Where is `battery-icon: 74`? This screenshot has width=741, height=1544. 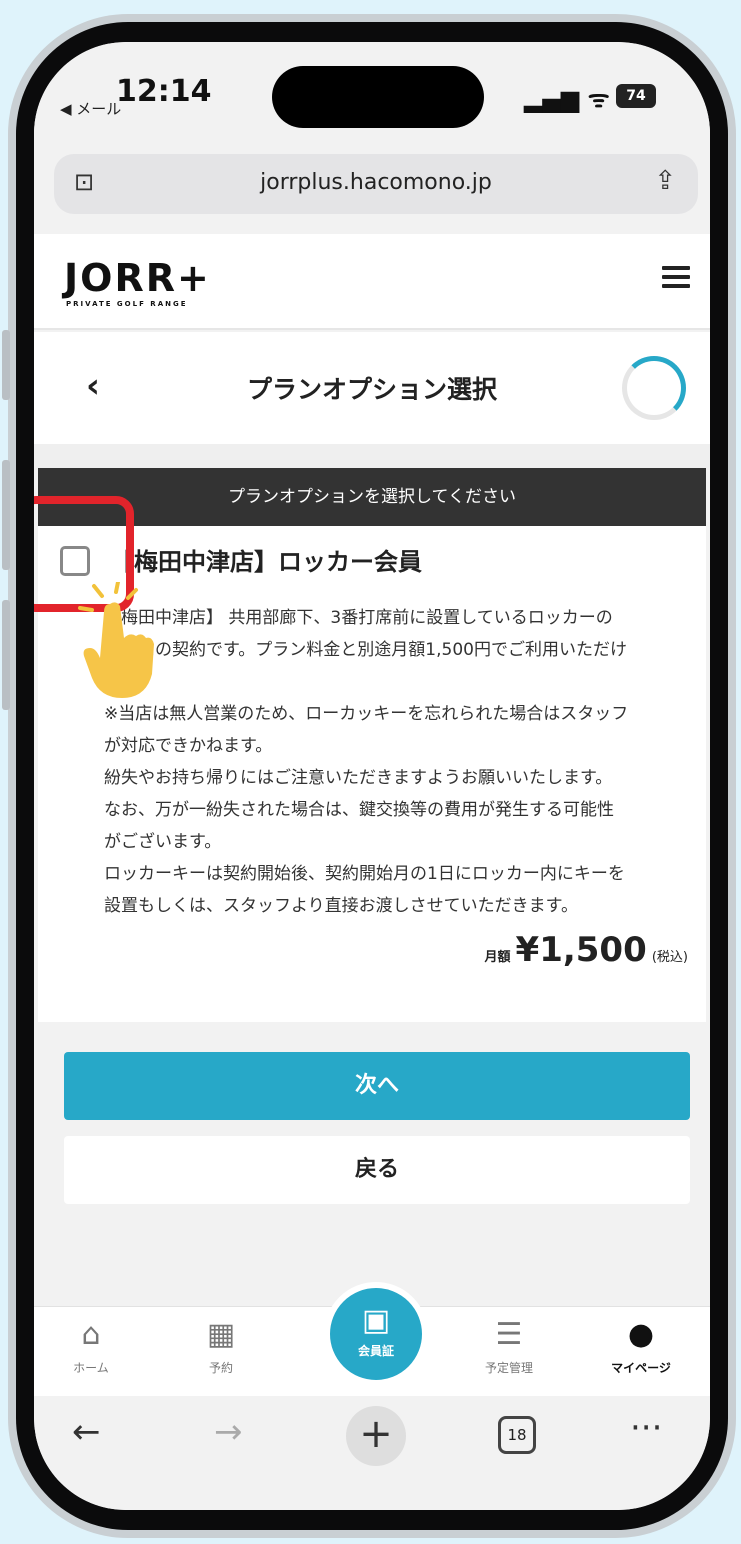
battery-icon: 74 is located at coordinates (636, 96).